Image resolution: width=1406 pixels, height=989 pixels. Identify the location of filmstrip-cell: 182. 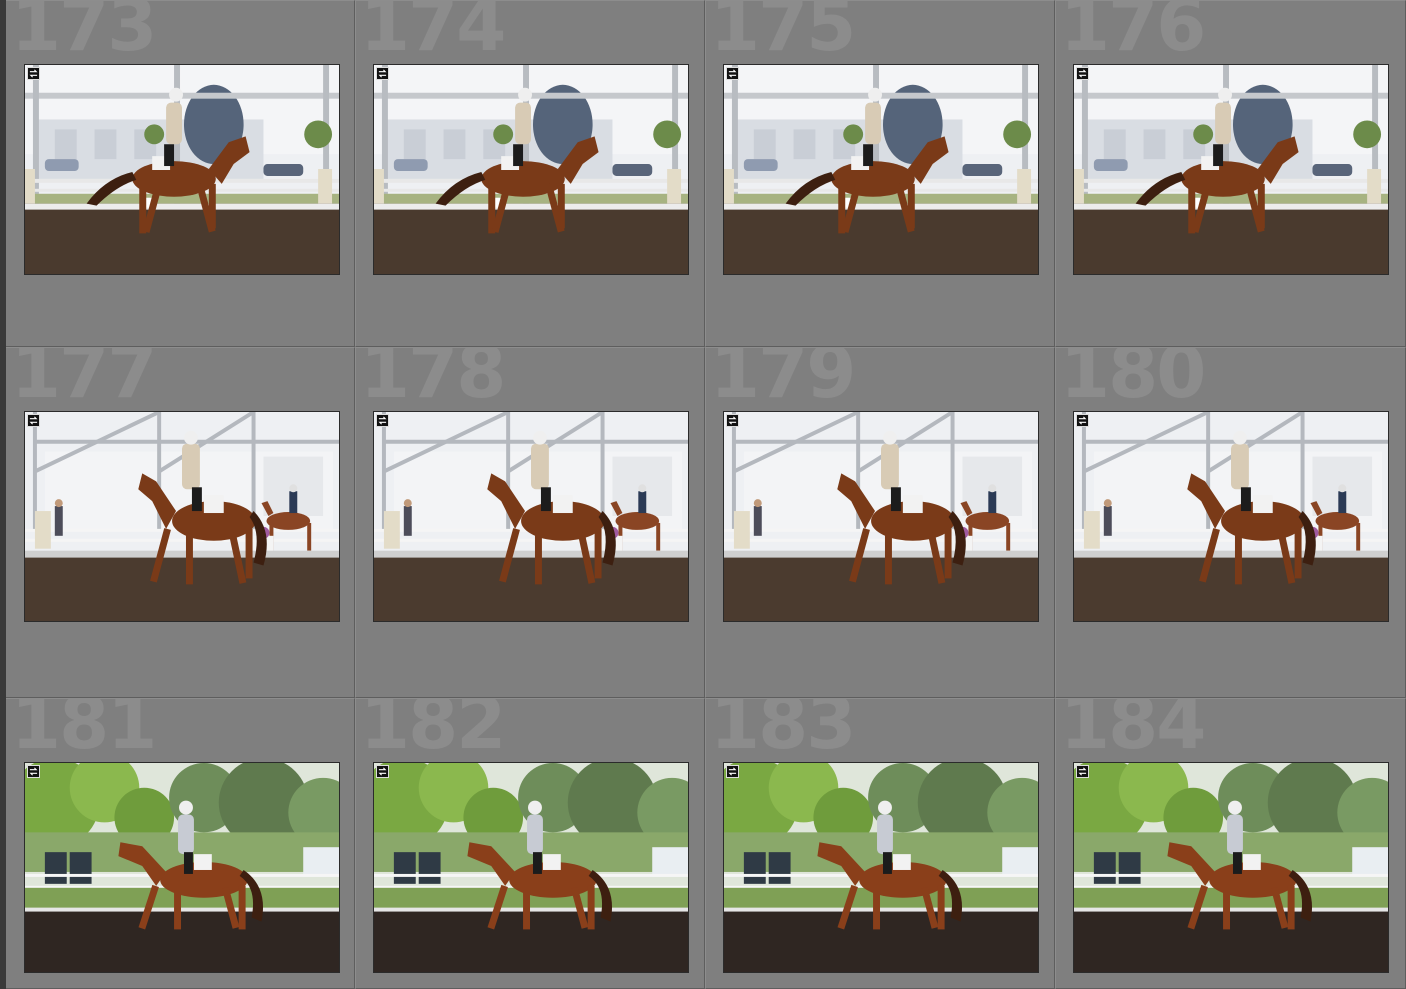
(530, 843).